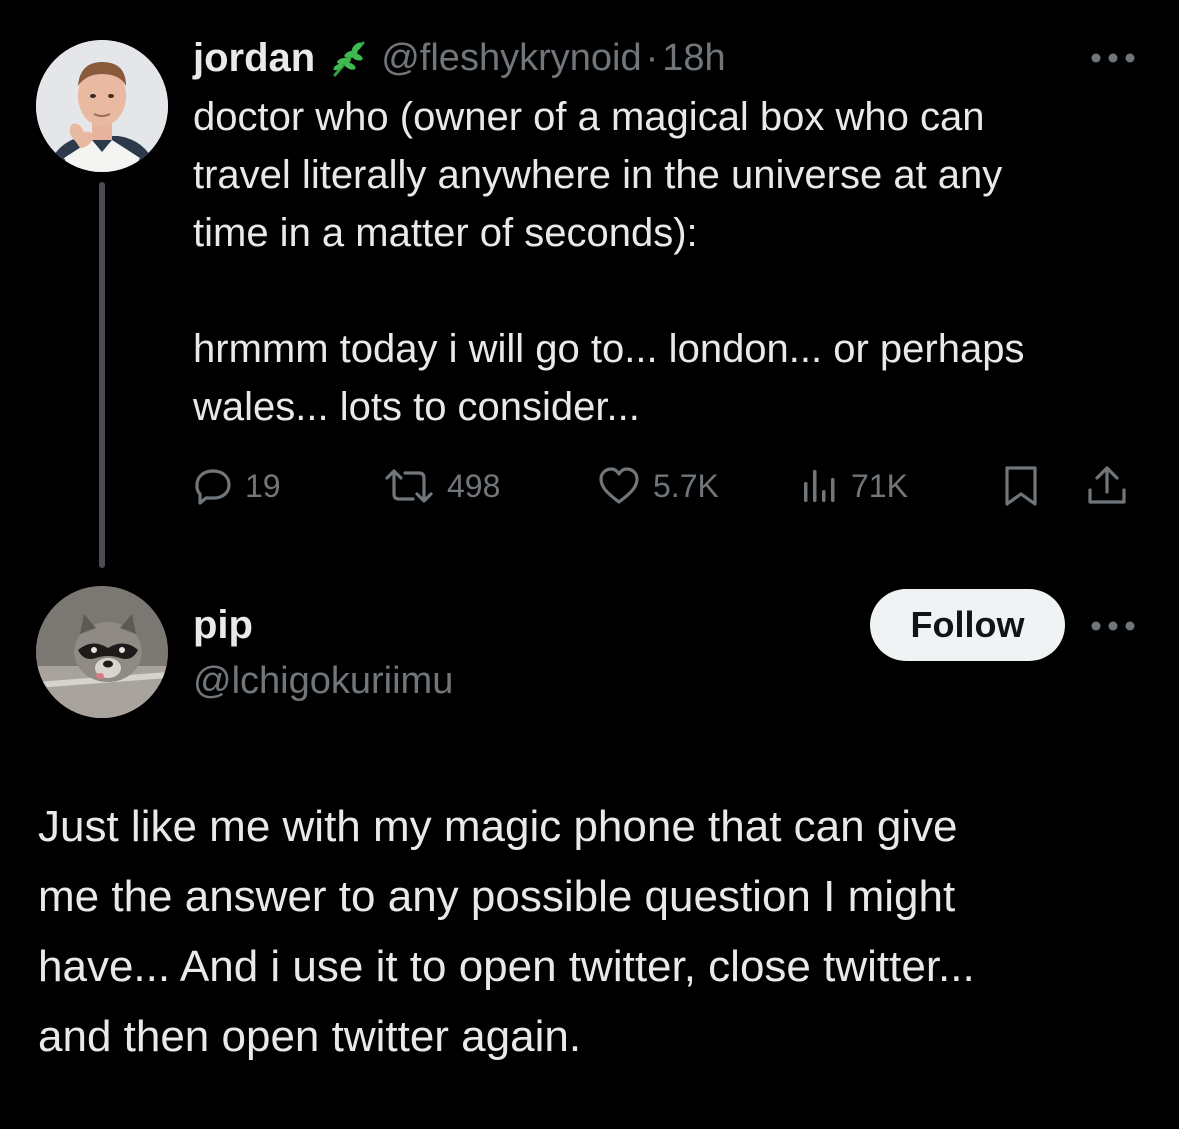  I want to click on reply-icon, so click(213, 487).